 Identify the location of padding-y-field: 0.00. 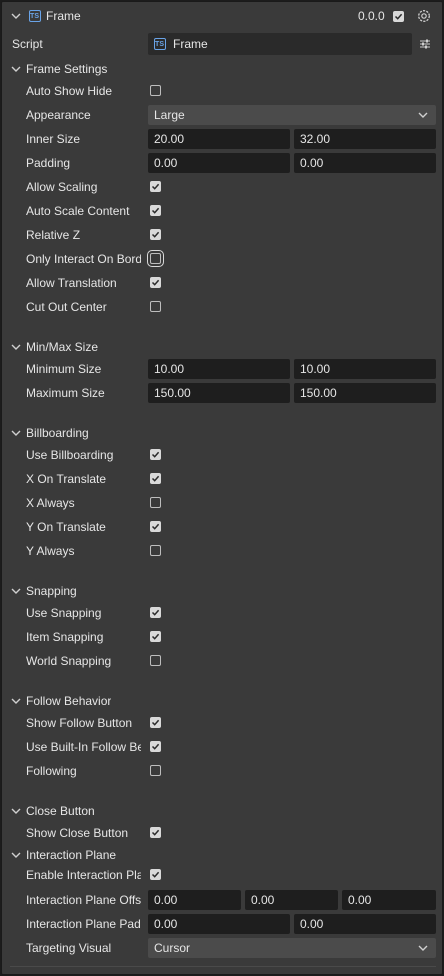
(365, 163).